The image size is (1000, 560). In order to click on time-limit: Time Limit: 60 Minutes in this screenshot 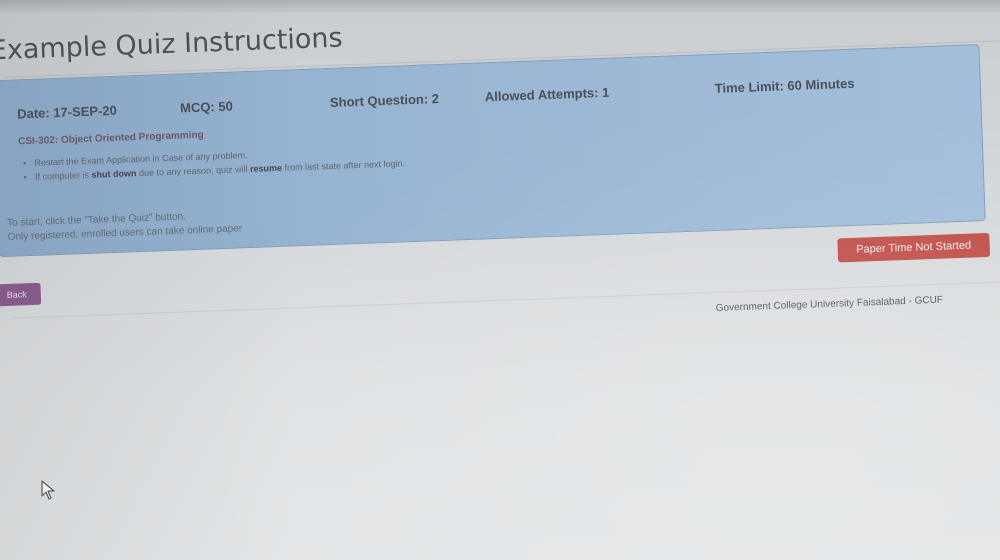, I will do `click(784, 85)`.